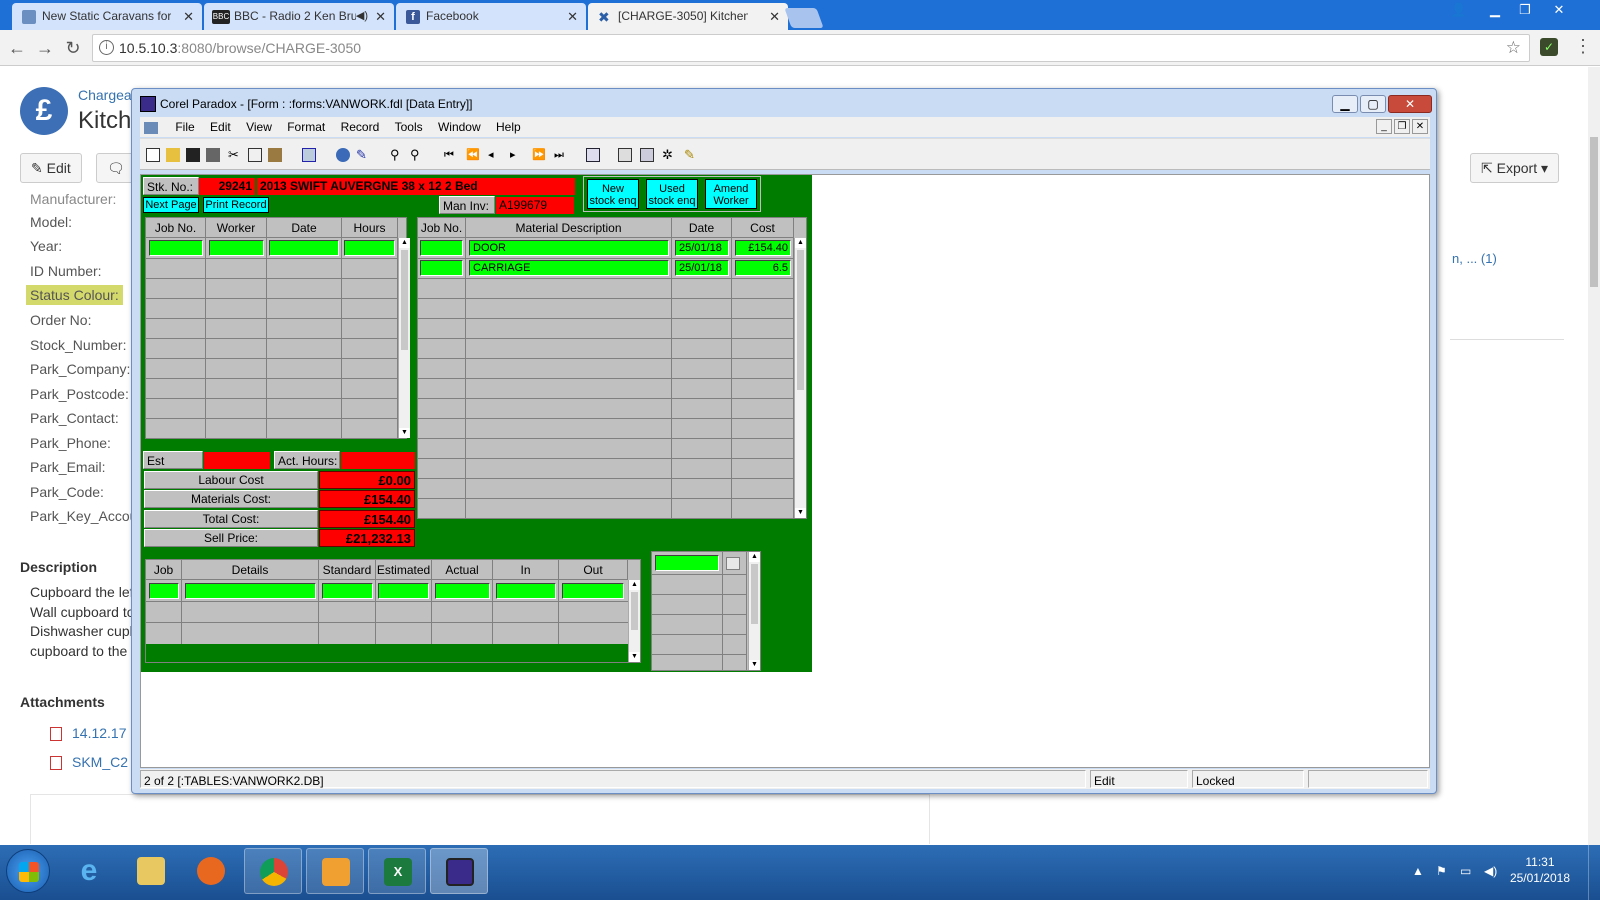  What do you see at coordinates (1419, 871) in the screenshot?
I see `tray-show-hidden-icon: ▲` at bounding box center [1419, 871].